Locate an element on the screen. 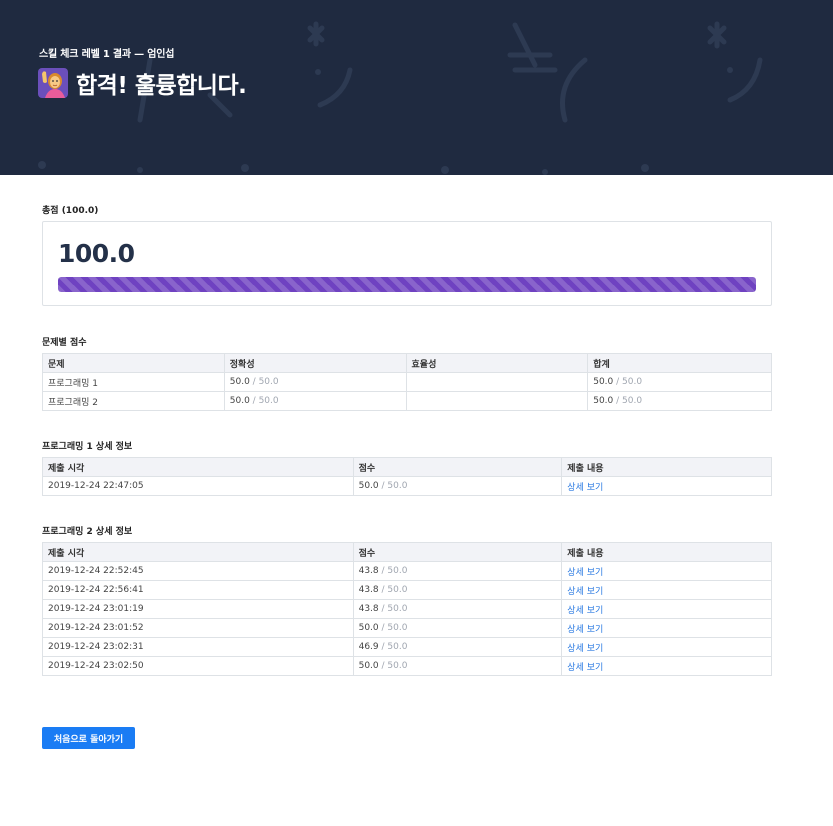  person-raising-hand-icon is located at coordinates (53, 83).